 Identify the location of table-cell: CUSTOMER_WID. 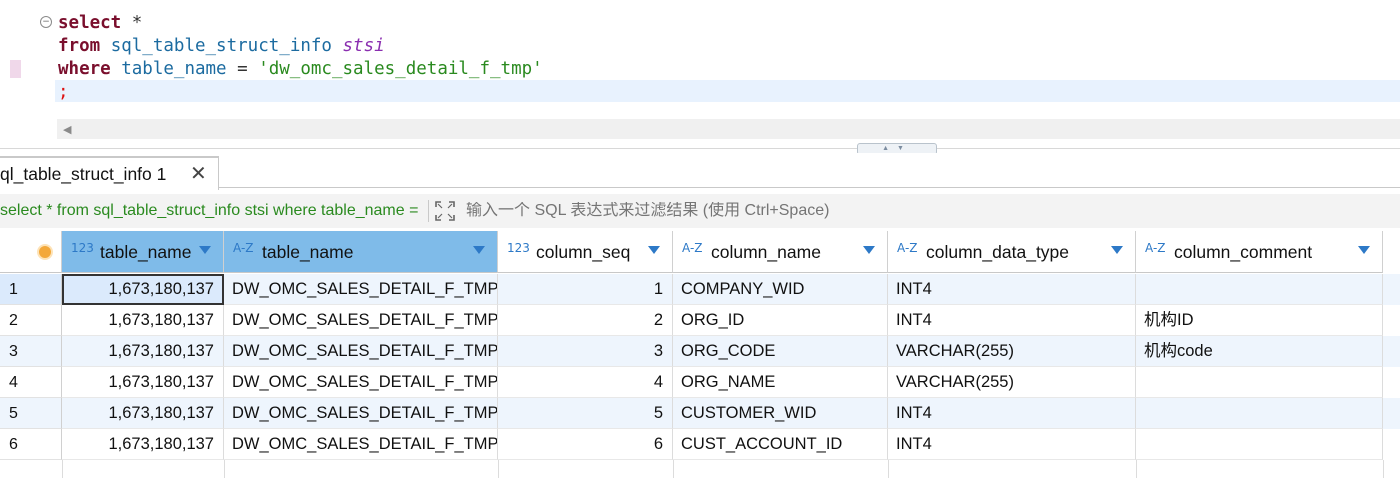
(780, 413).